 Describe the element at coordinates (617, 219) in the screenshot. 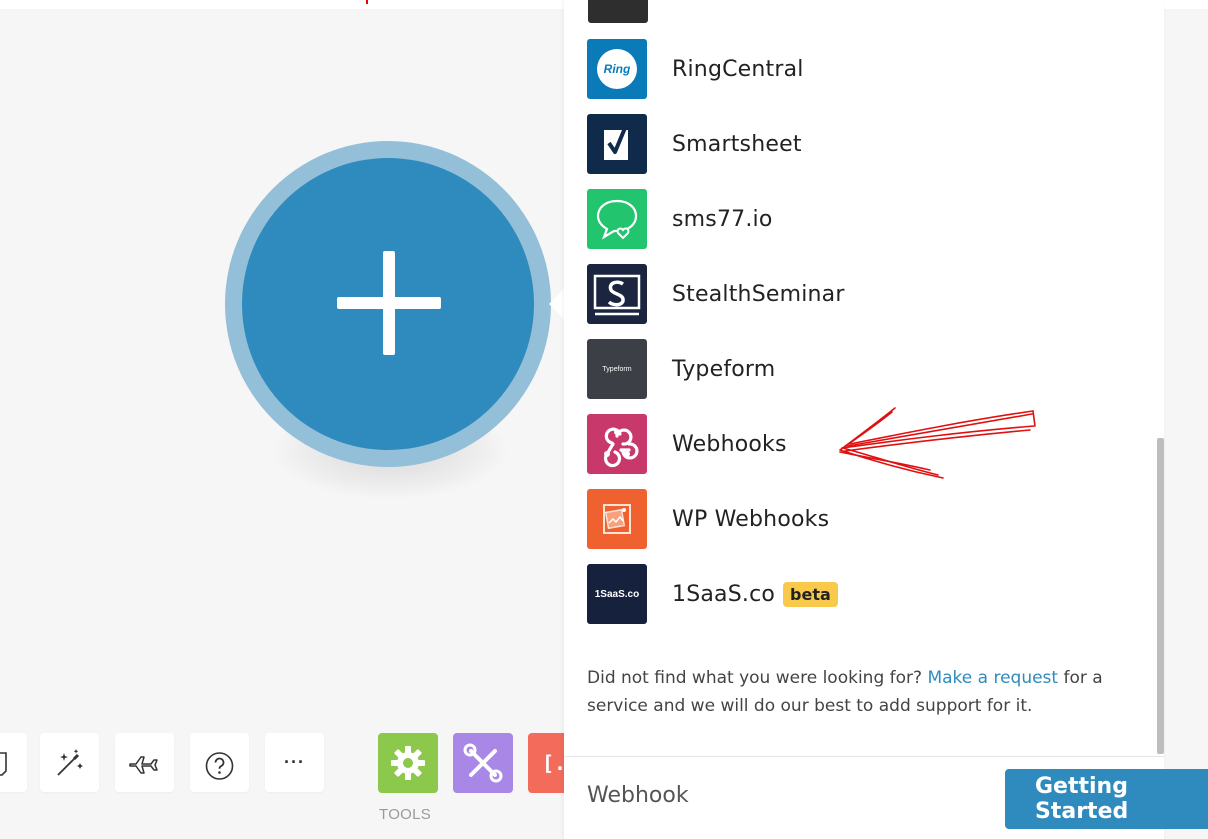

I see `sms77-icon` at that location.